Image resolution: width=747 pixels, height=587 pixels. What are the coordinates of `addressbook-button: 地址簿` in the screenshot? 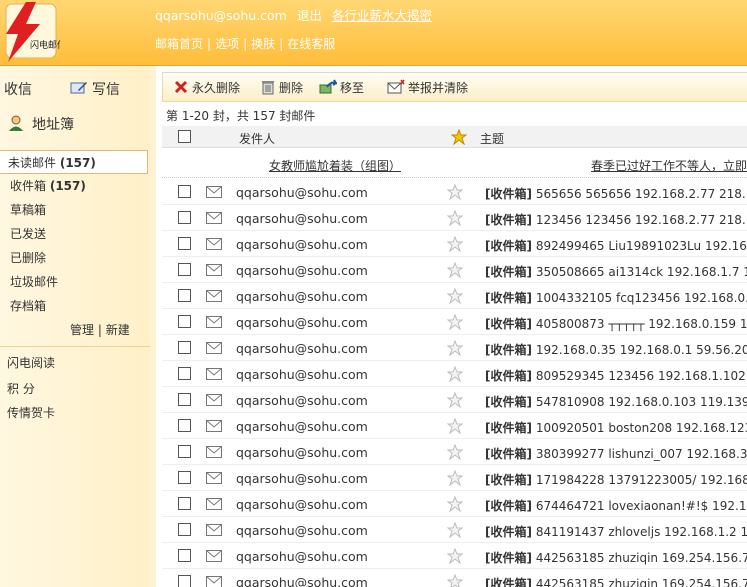 It's located at (41, 124).